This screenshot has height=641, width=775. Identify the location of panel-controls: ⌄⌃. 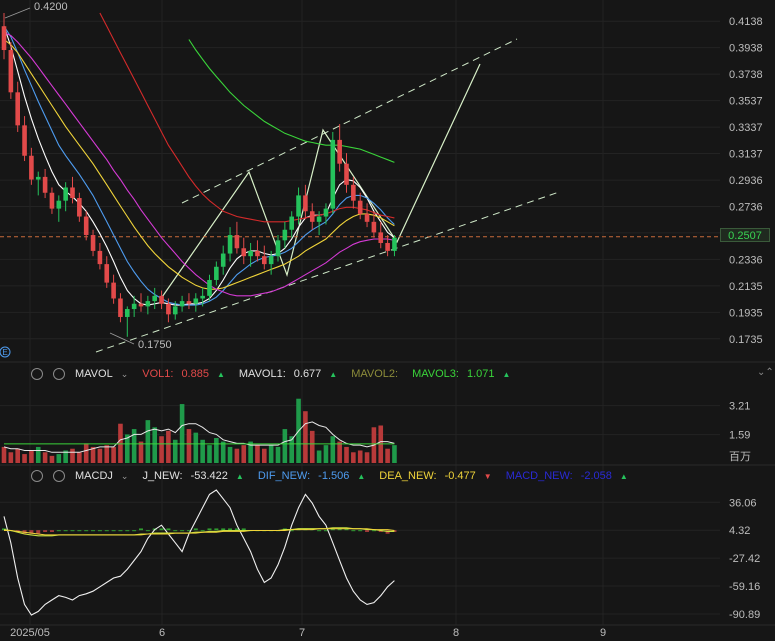
(765, 372).